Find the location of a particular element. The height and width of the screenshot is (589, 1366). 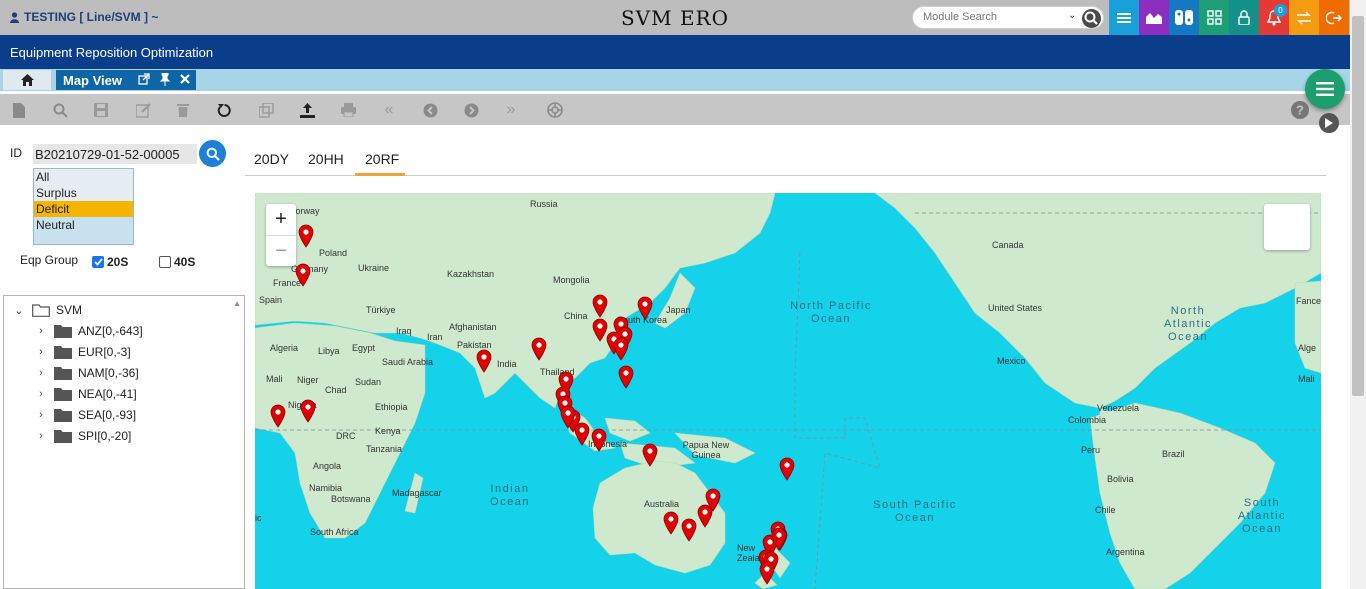

ocean-label: South Atlantic Ocean is located at coordinates (1262, 516).